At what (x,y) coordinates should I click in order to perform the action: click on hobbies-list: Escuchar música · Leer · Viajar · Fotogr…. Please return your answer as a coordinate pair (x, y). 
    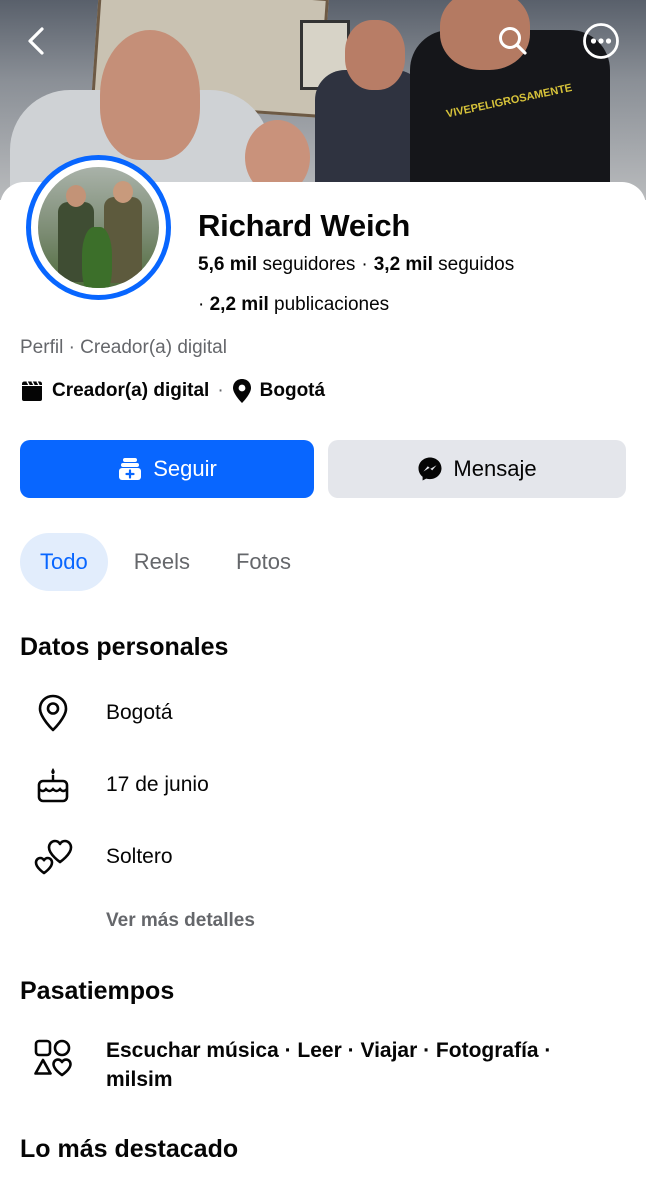
    Looking at the image, I should click on (329, 1065).